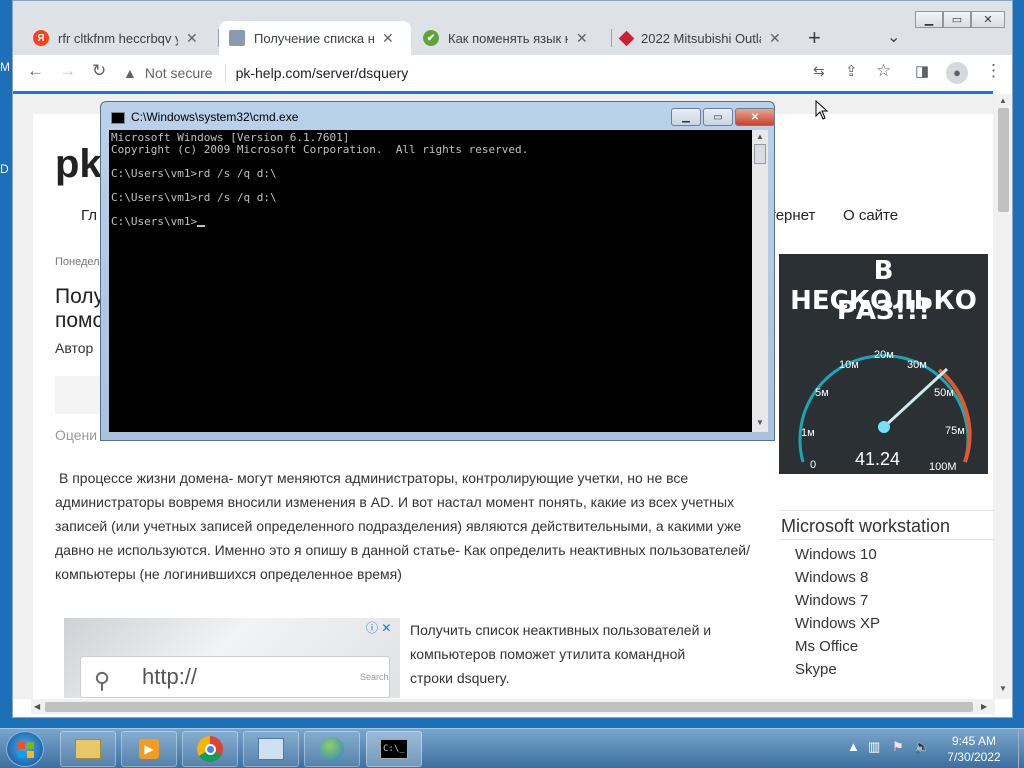  What do you see at coordinates (41, 38) in the screenshot?
I see `yandex-icon: Я` at bounding box center [41, 38].